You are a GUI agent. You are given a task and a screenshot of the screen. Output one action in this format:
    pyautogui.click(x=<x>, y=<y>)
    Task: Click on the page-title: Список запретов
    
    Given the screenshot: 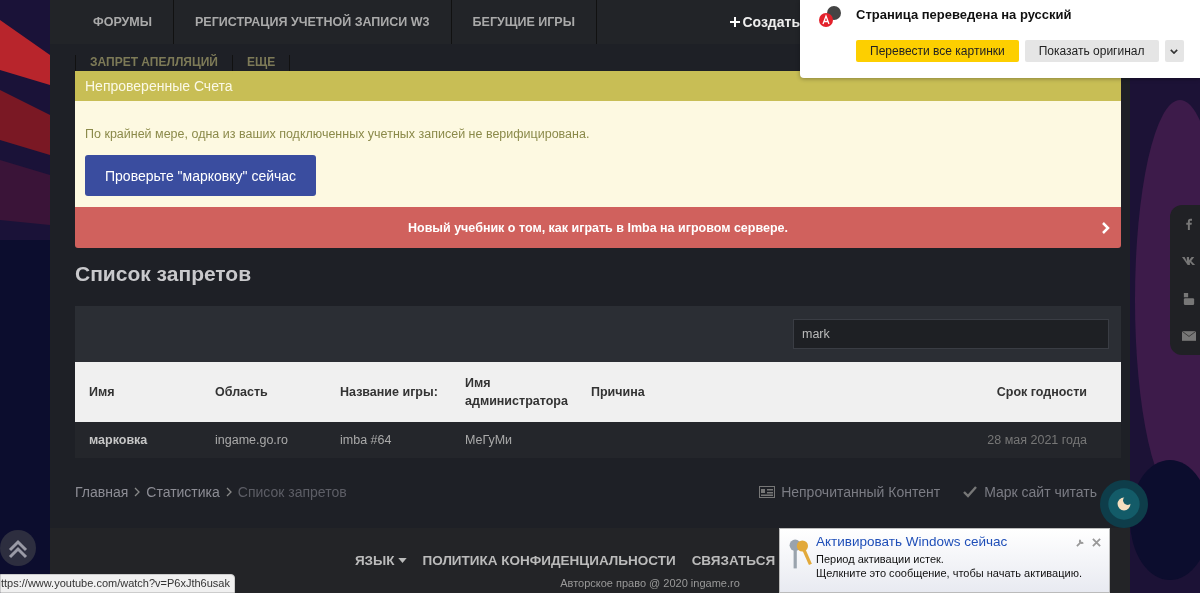 What is the action you would take?
    pyautogui.click(x=164, y=274)
    